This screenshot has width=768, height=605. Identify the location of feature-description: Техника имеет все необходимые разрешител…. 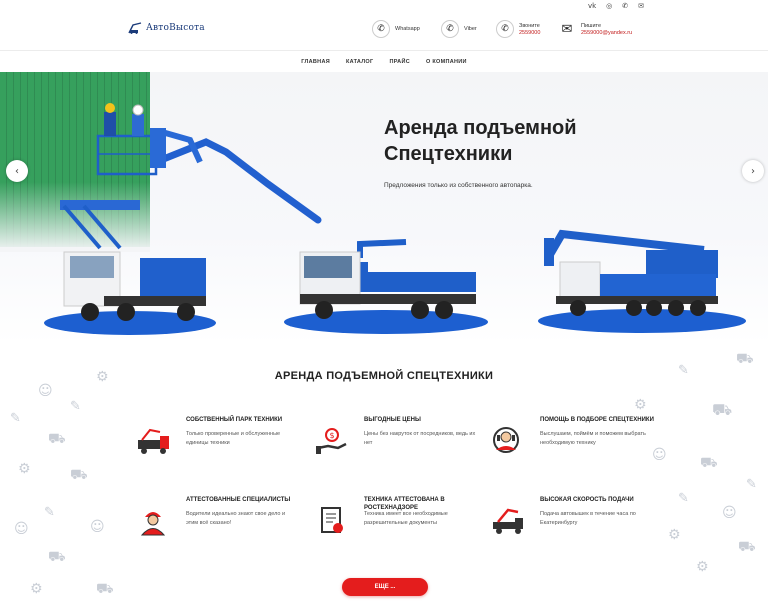
(406, 518).